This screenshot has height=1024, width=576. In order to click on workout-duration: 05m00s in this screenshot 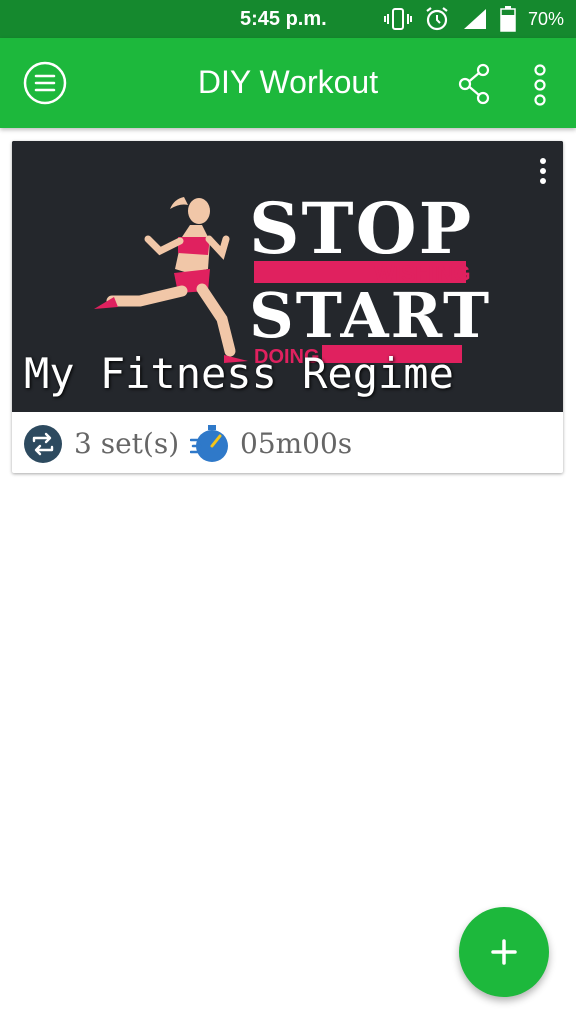, I will do `click(296, 443)`.